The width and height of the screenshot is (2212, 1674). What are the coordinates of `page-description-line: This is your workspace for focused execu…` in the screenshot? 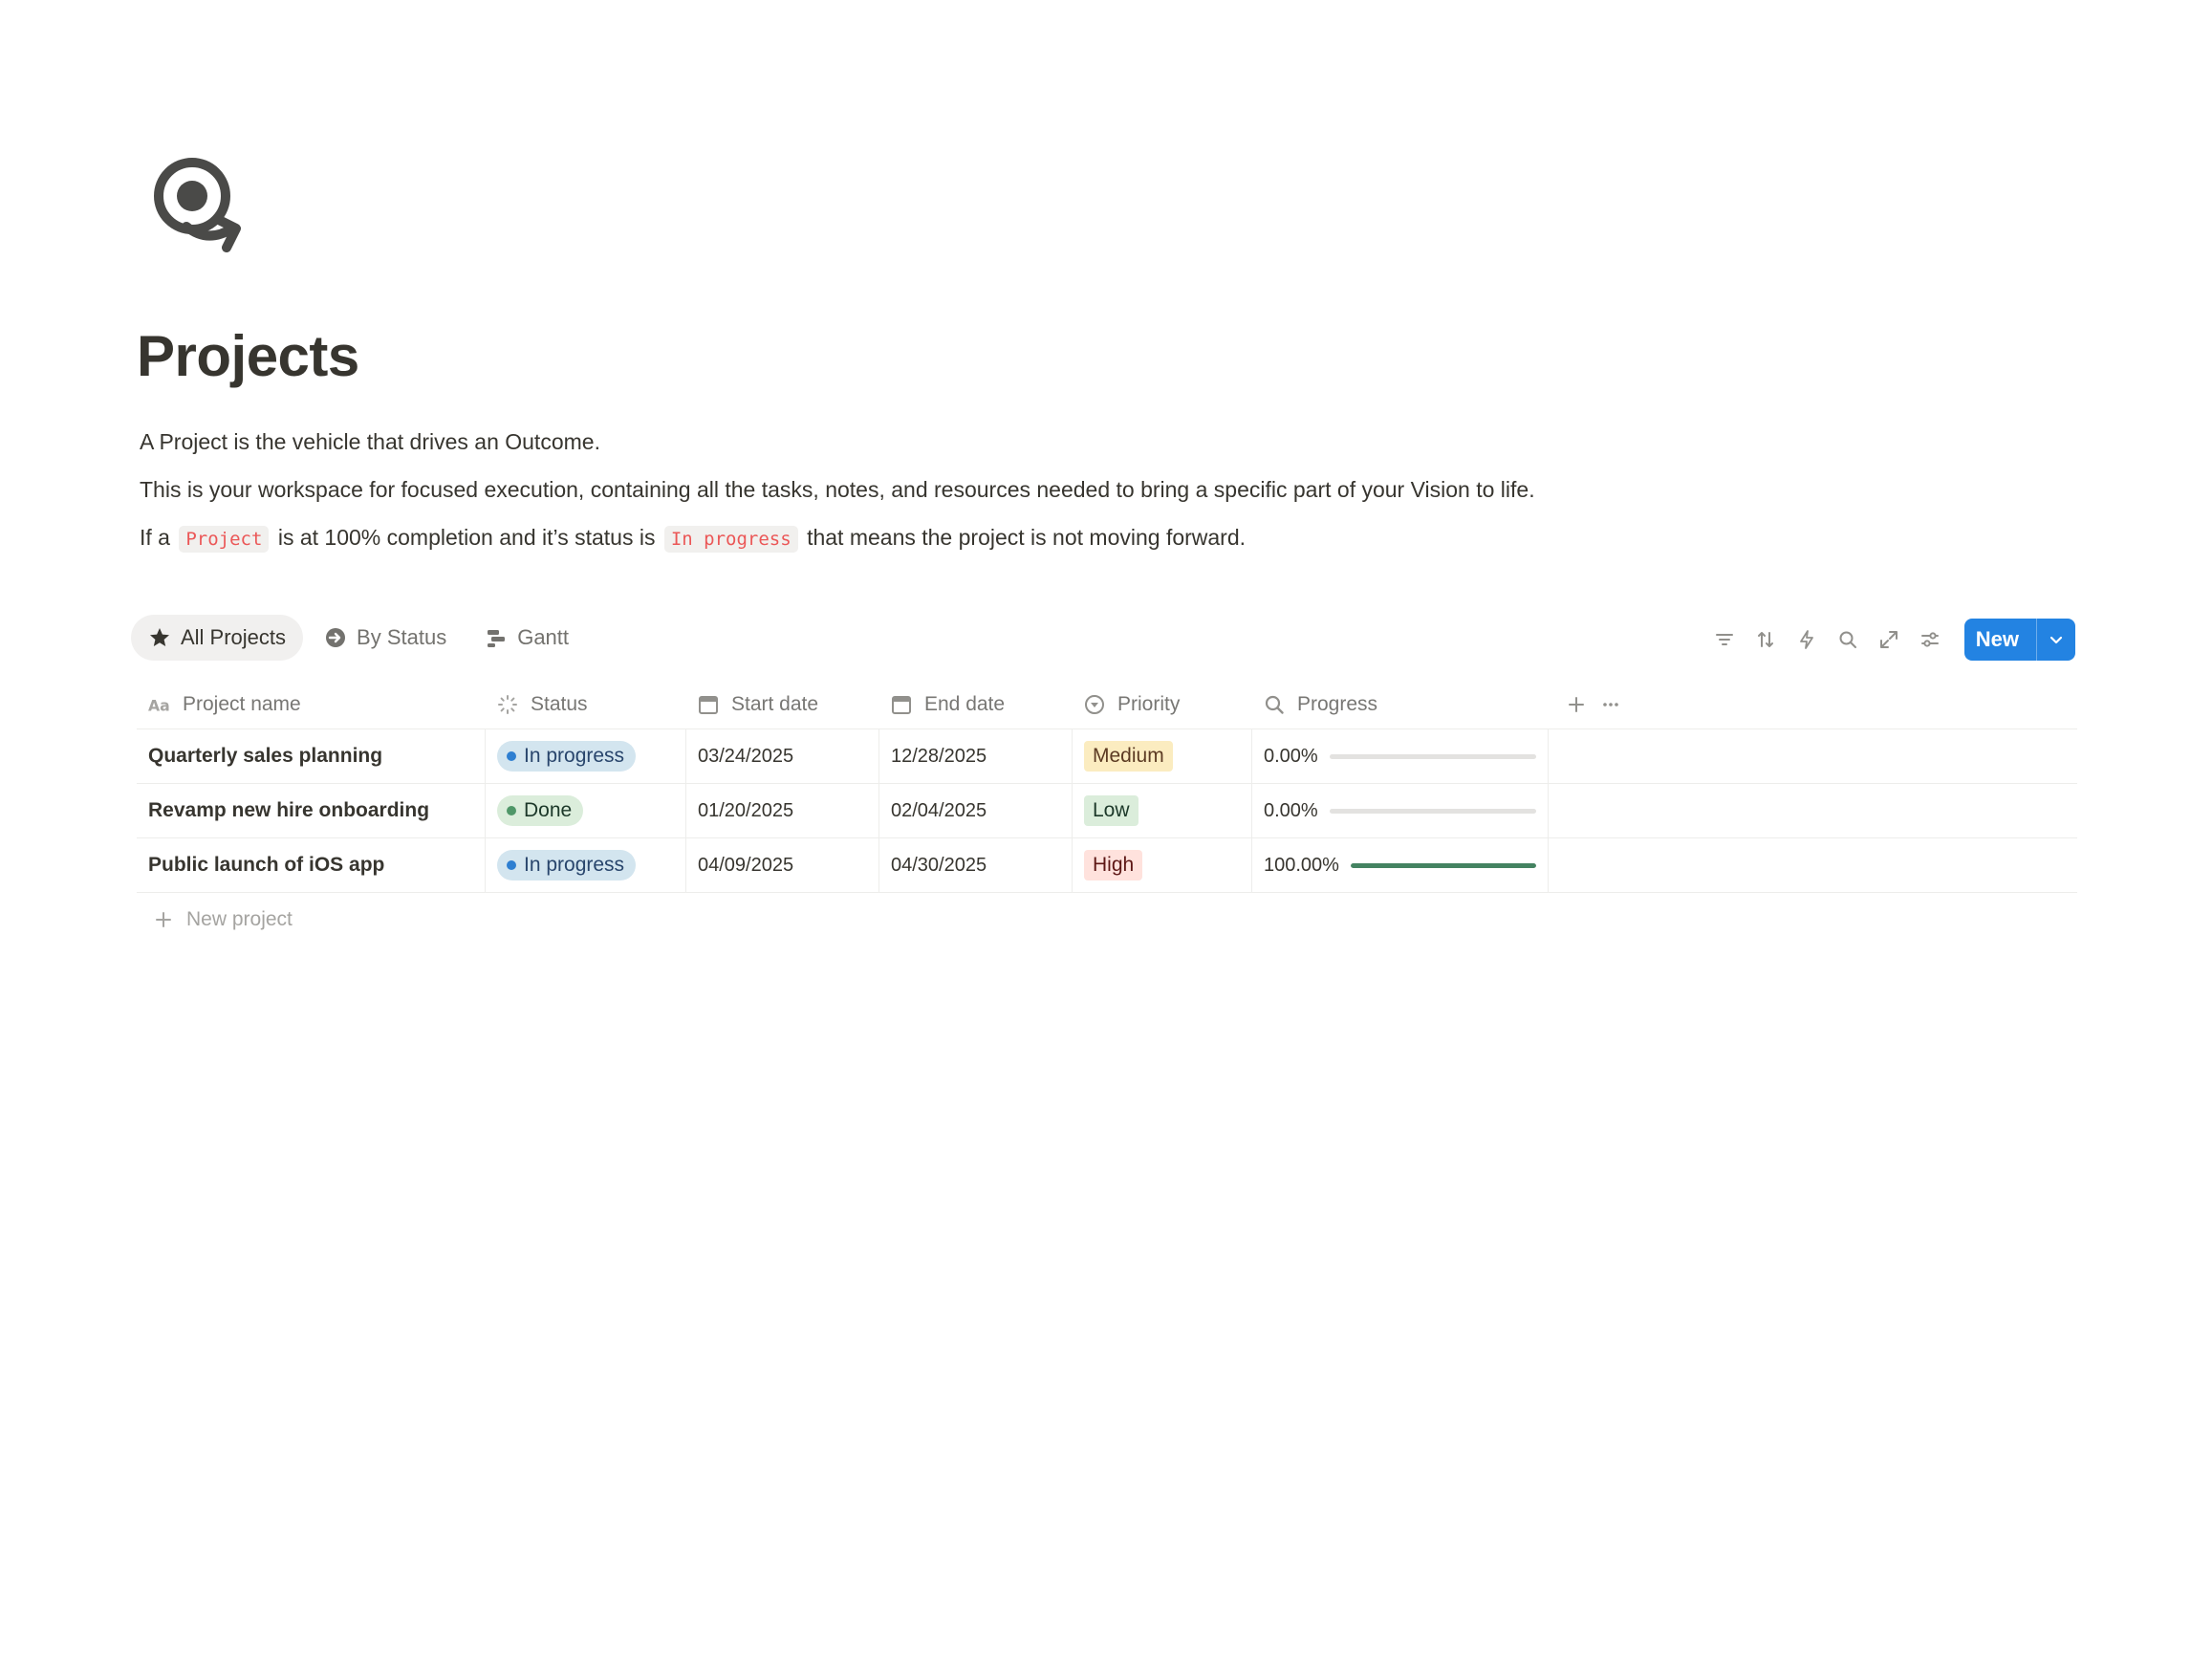 It's located at (837, 490).